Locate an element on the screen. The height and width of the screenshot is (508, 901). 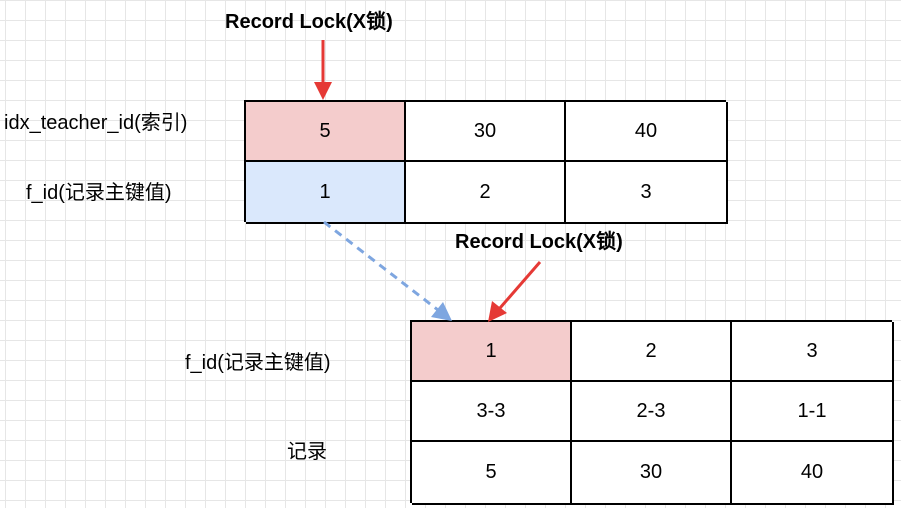
record-id-cell: 3 is located at coordinates (813, 352).